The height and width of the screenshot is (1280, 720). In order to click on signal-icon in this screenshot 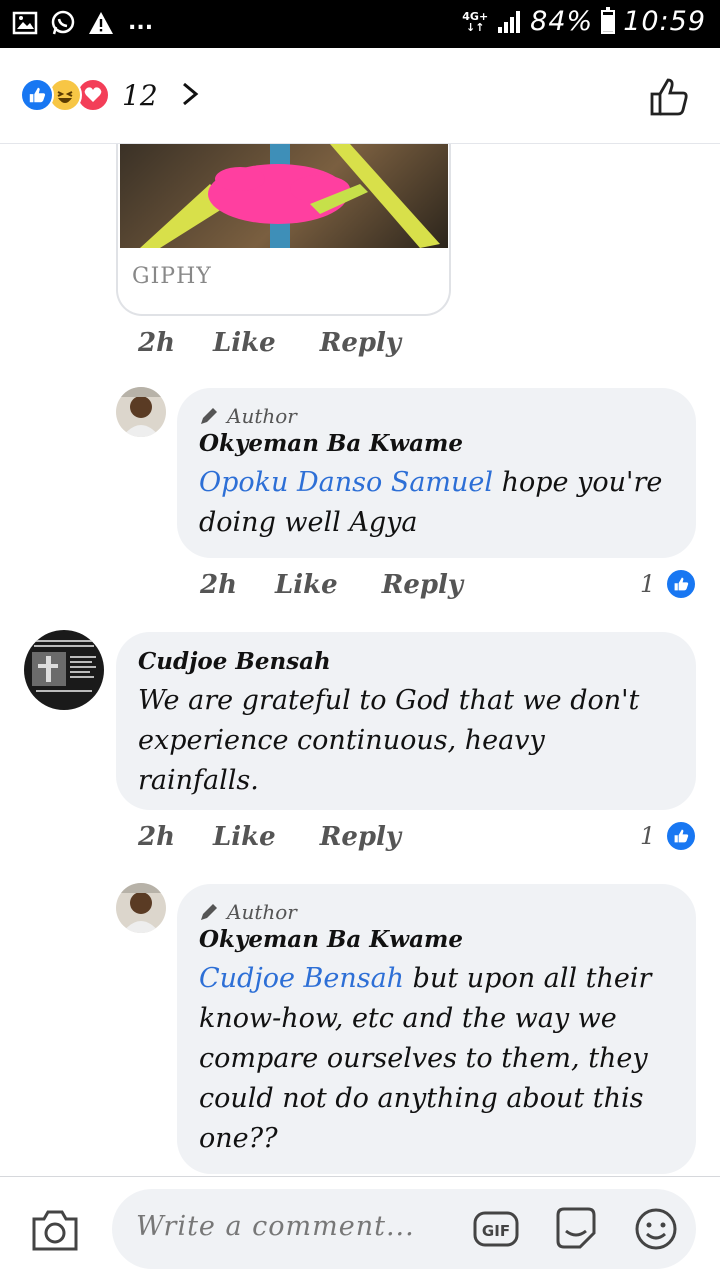, I will do `click(509, 21)`.